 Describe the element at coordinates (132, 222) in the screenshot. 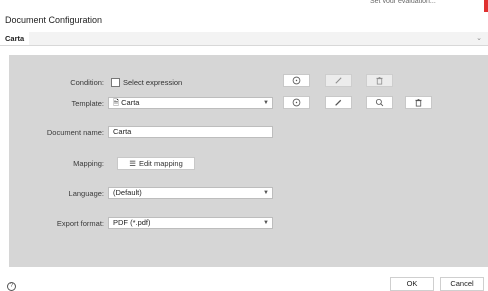

I see `export-format-value: PDF (*.pdf)` at that location.